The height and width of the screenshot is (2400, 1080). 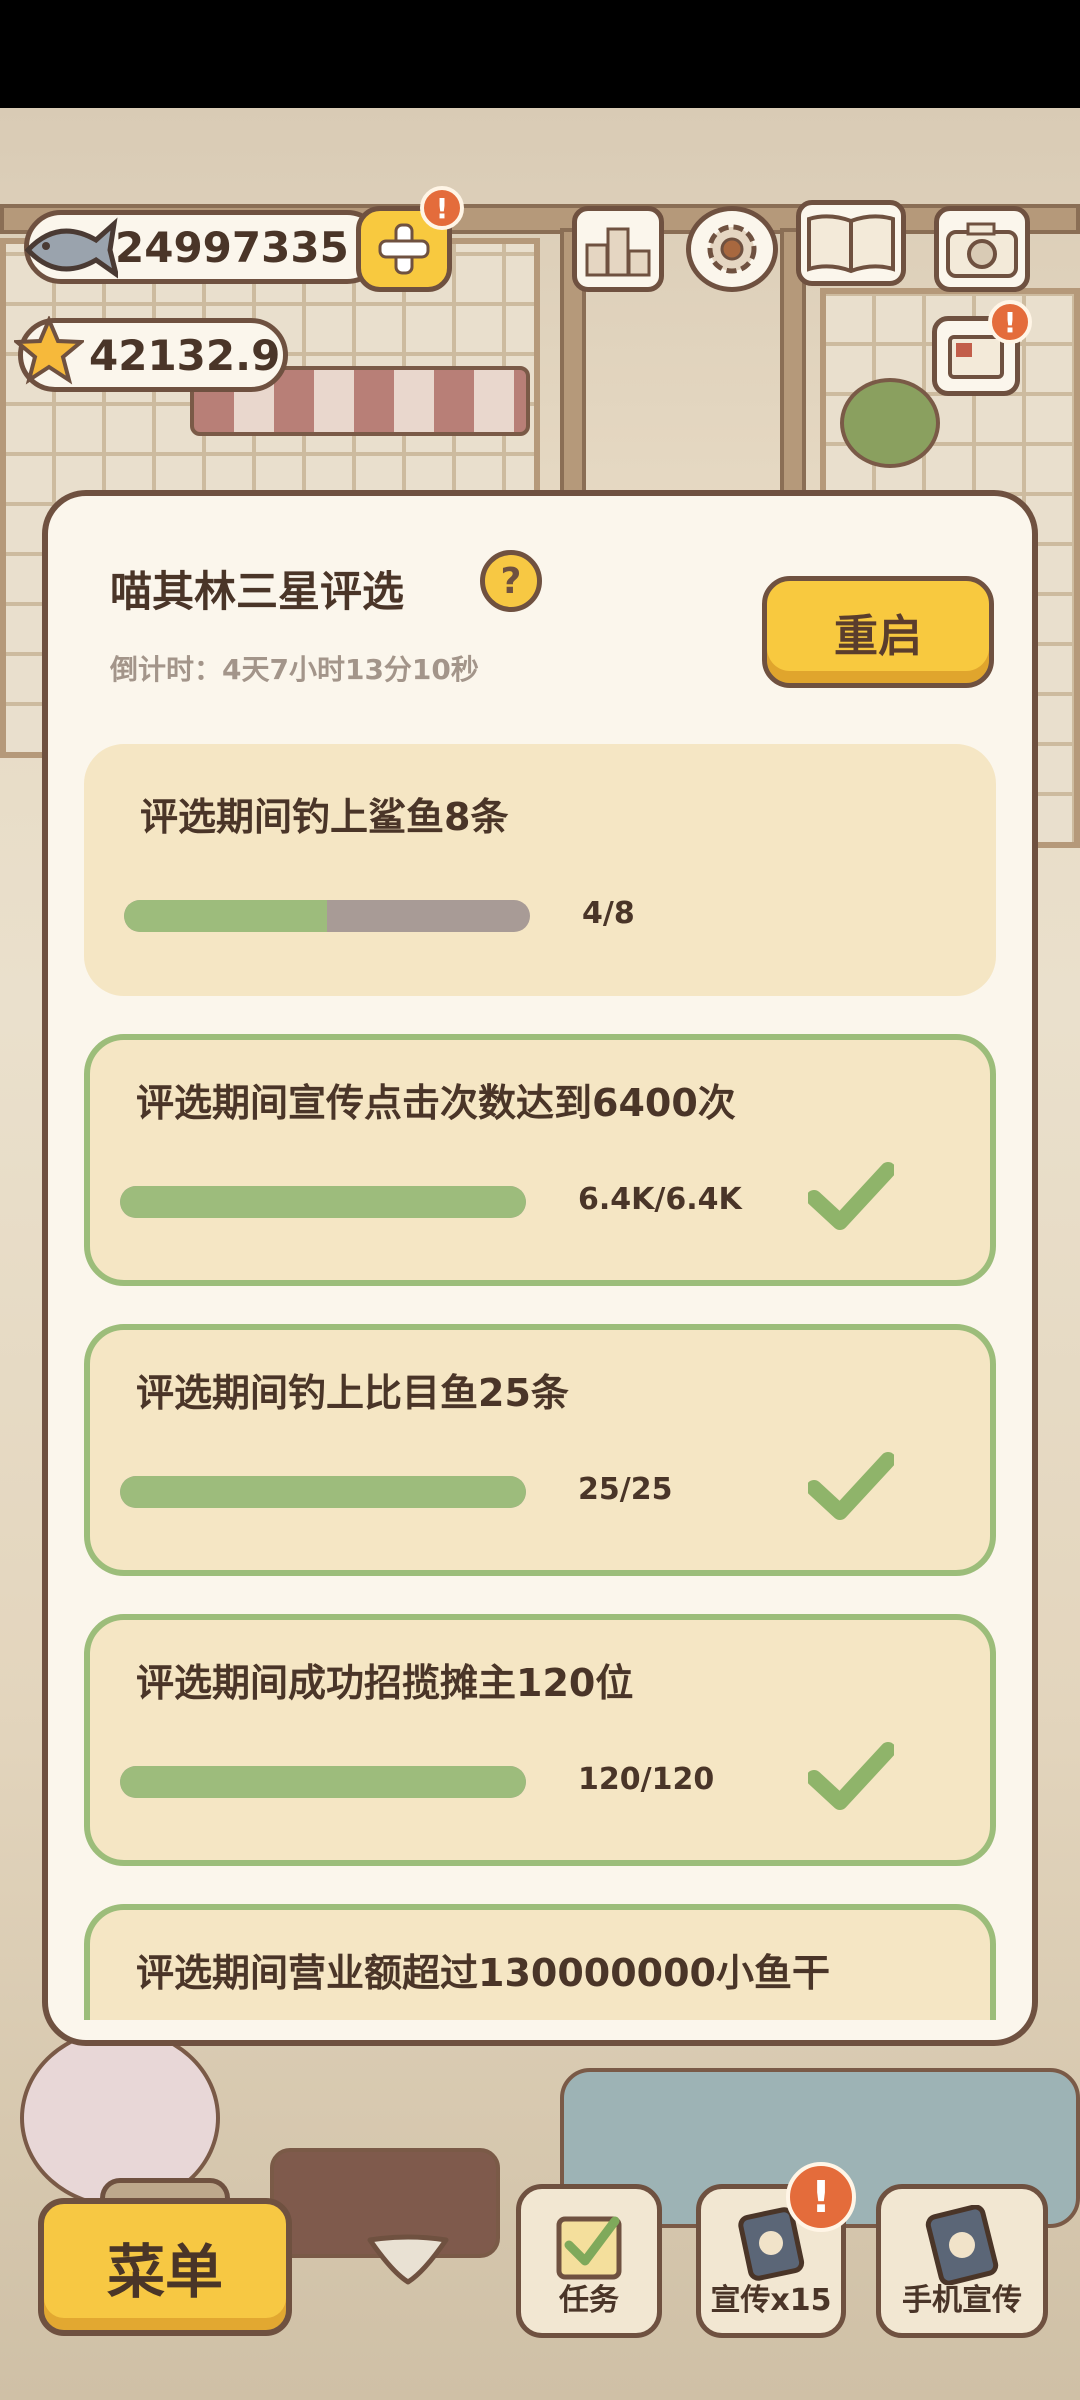 What do you see at coordinates (1010, 322) in the screenshot?
I see `postcard-alert-badge: !` at bounding box center [1010, 322].